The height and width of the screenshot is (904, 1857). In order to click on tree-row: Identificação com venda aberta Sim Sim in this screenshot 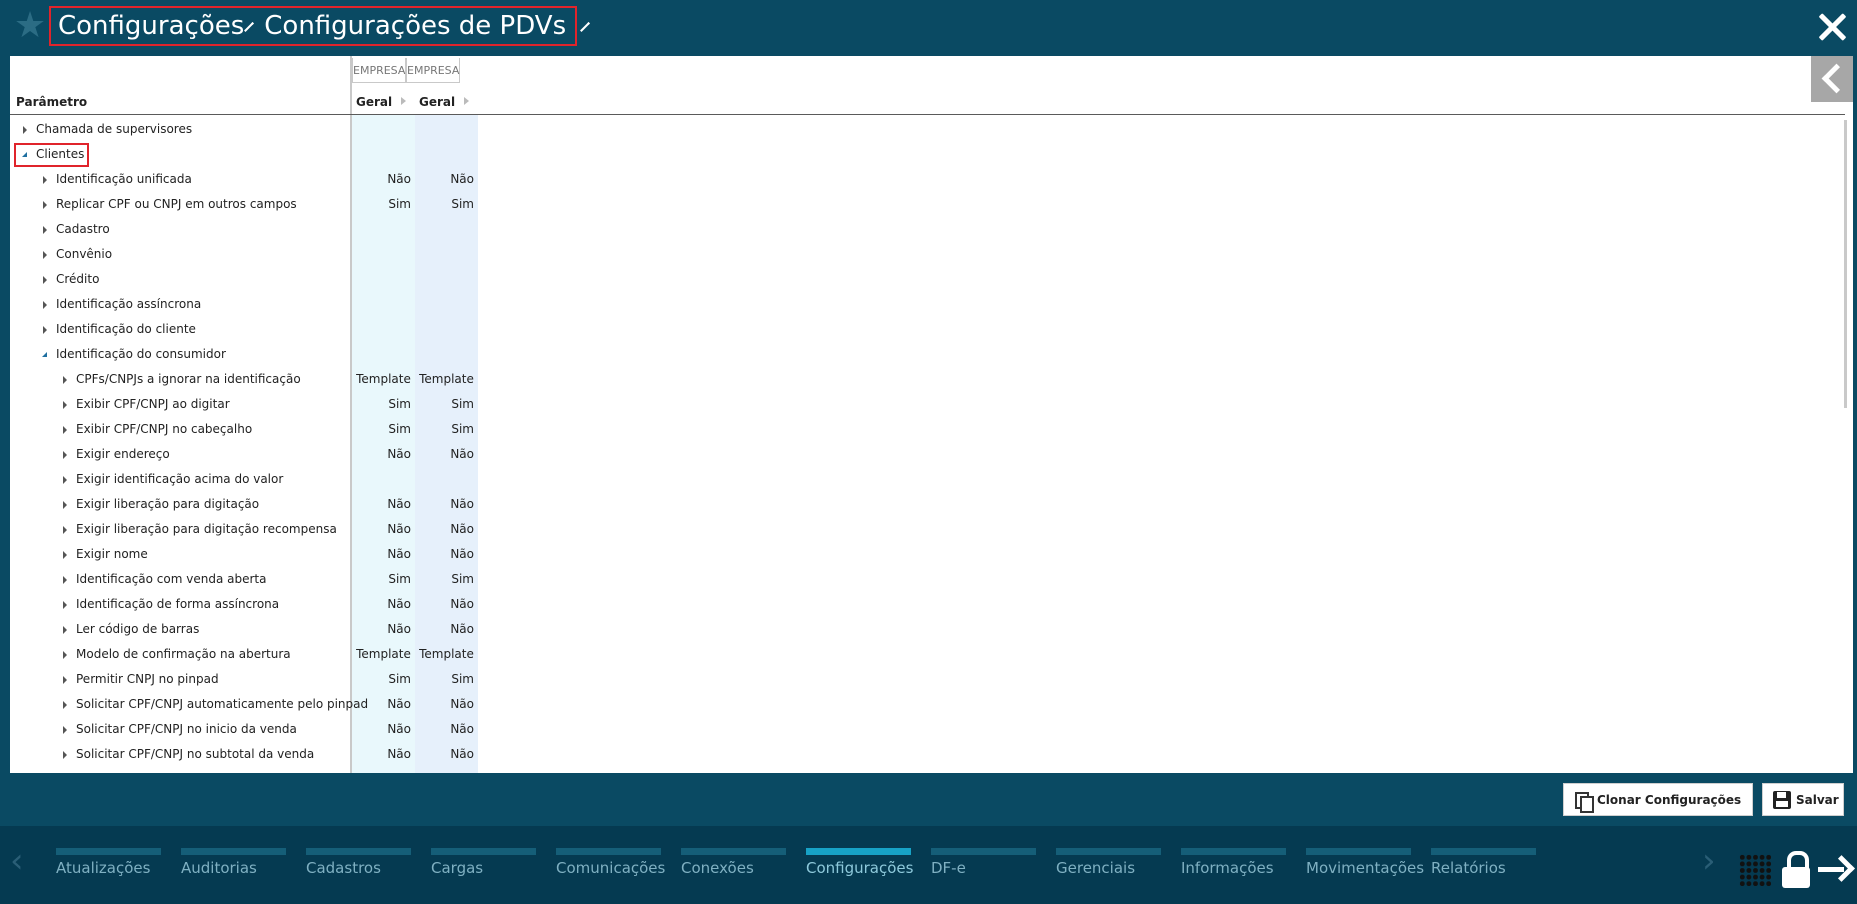, I will do `click(927, 579)`.